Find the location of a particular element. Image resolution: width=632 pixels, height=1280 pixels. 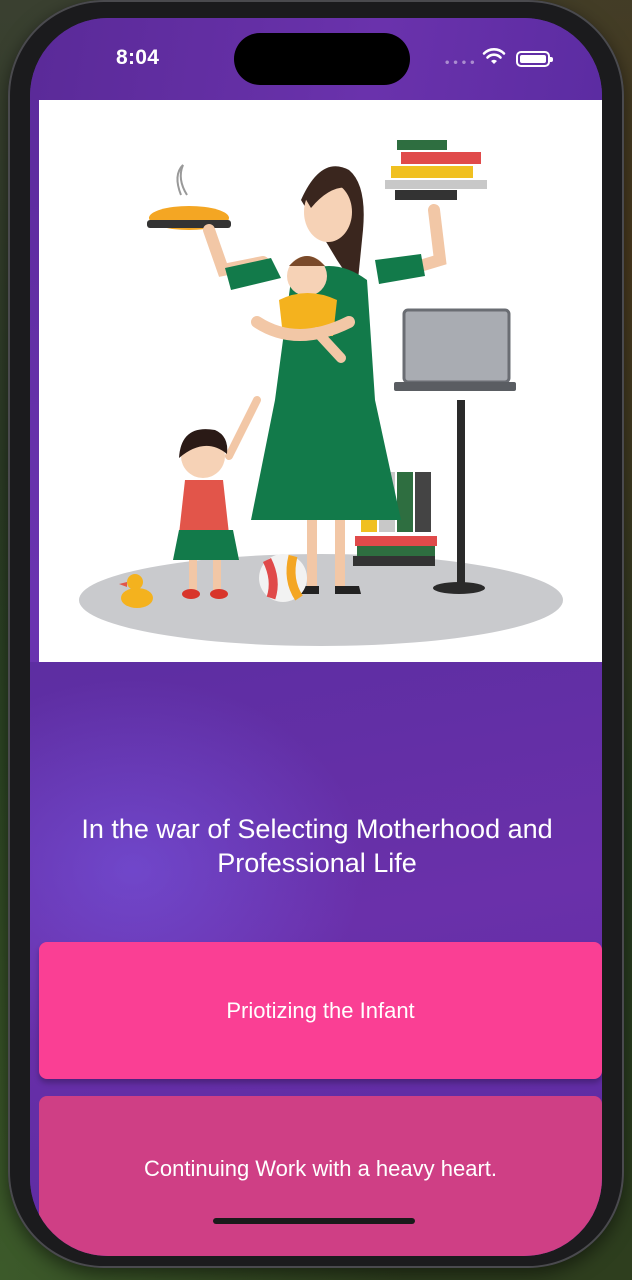

option-button-continue-work: Continuing Work with a heavy heart. is located at coordinates (320, 1176).